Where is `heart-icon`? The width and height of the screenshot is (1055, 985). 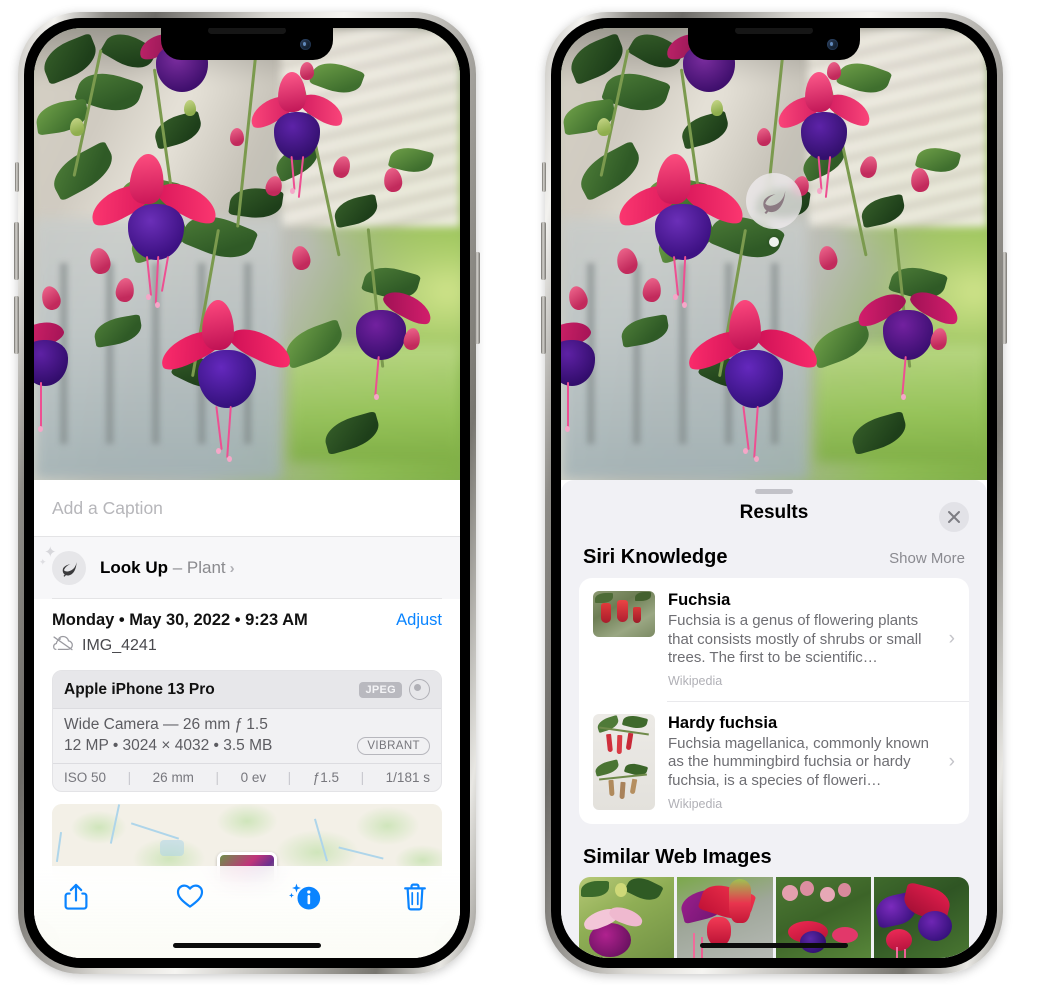 heart-icon is located at coordinates (190, 897).